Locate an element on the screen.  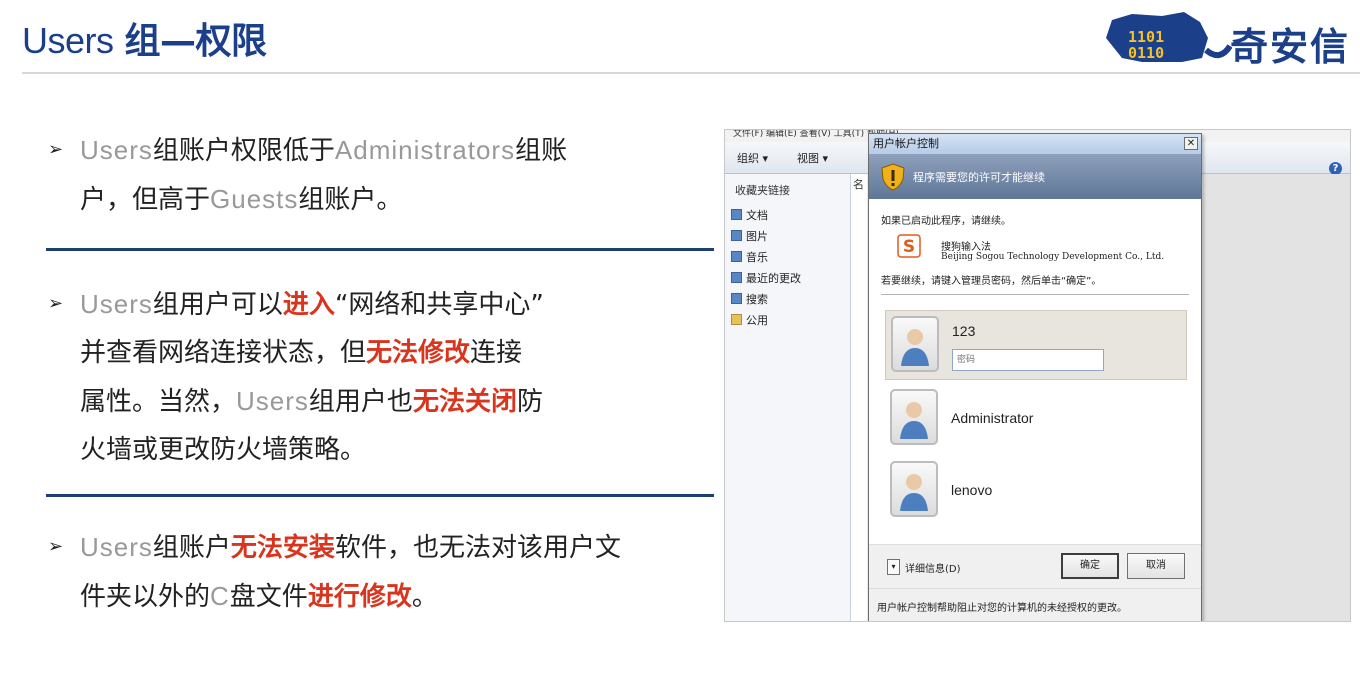
text-run: 组用户也 is located at coordinates (360, 402).